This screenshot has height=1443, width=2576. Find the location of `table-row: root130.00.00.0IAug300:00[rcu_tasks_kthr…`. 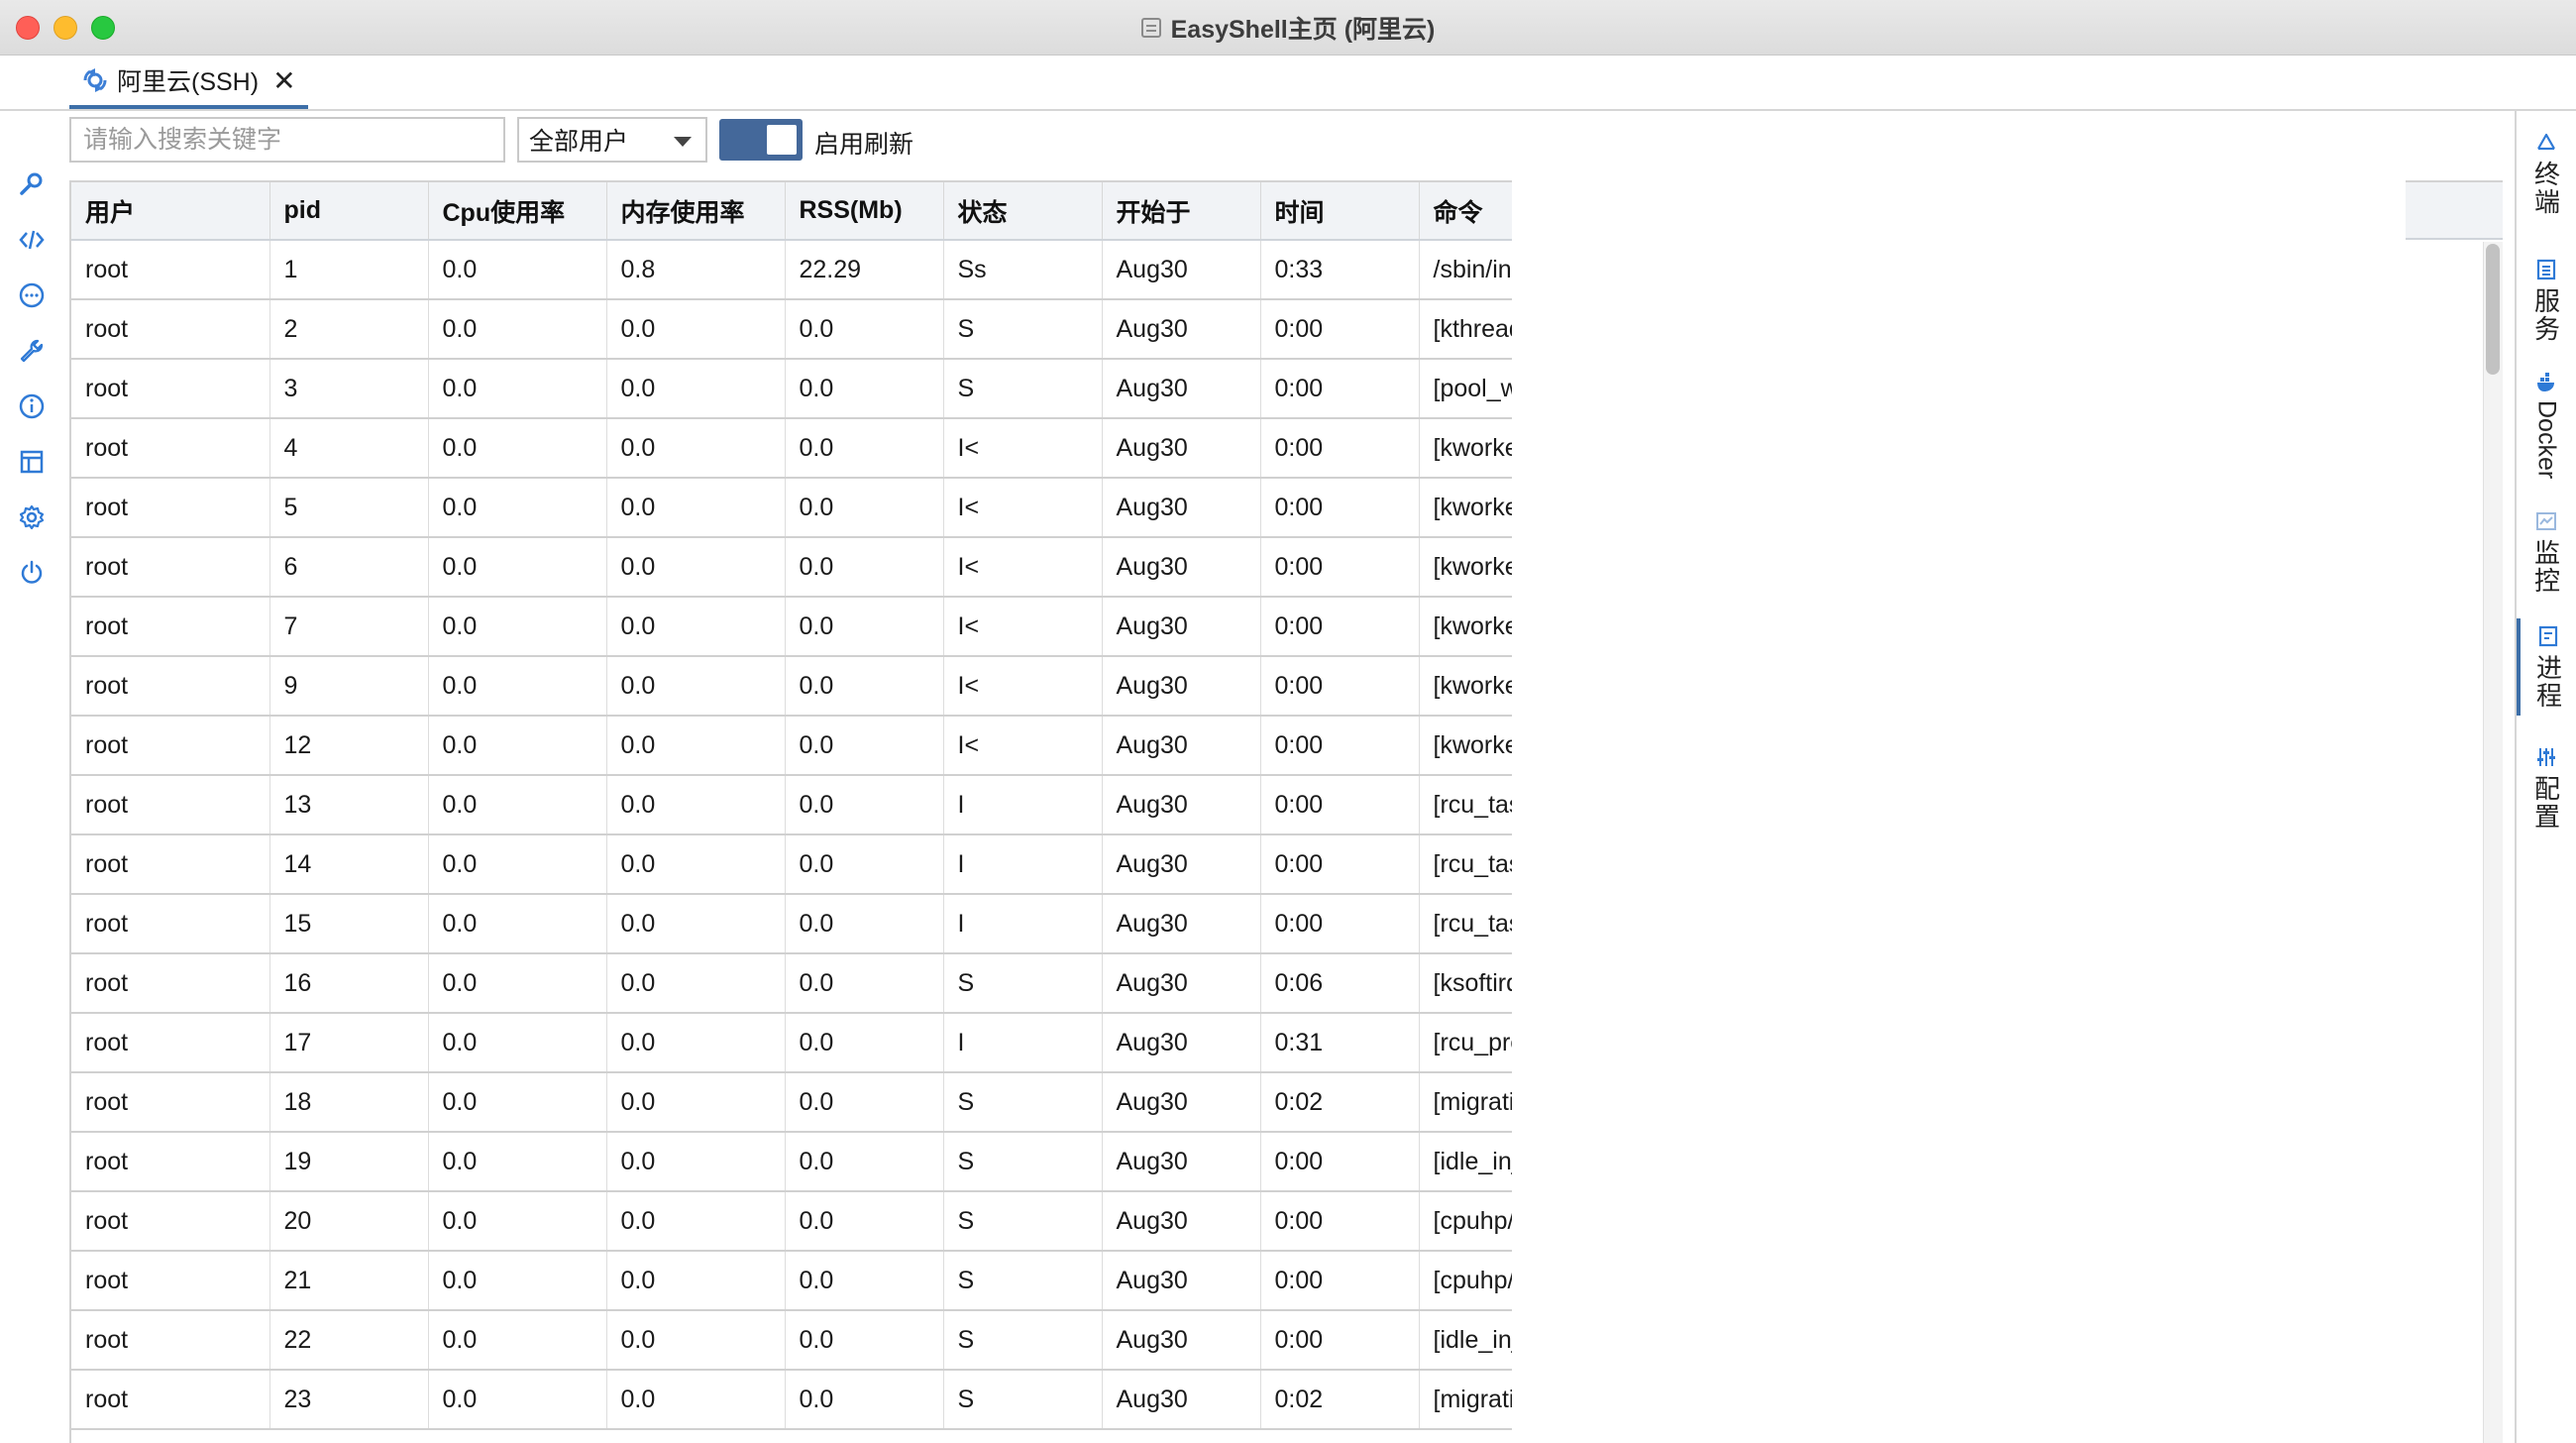

table-row: root130.00.00.0IAug300:00[rcu_tasks_kthr… is located at coordinates (792, 805).